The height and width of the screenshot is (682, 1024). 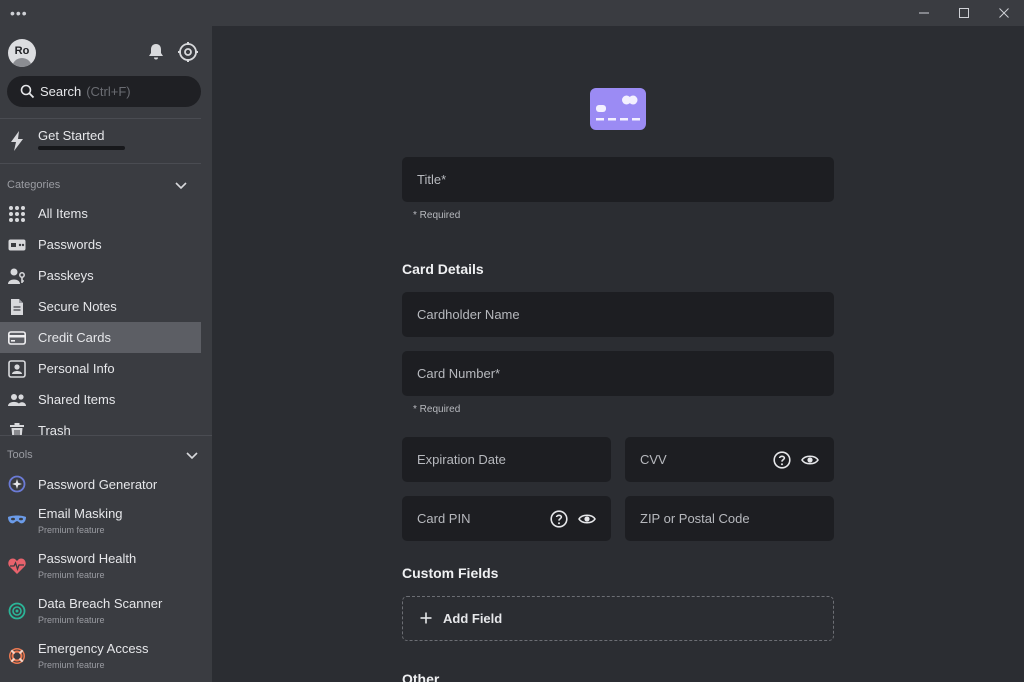 I want to click on minimize-button, so click(x=924, y=13).